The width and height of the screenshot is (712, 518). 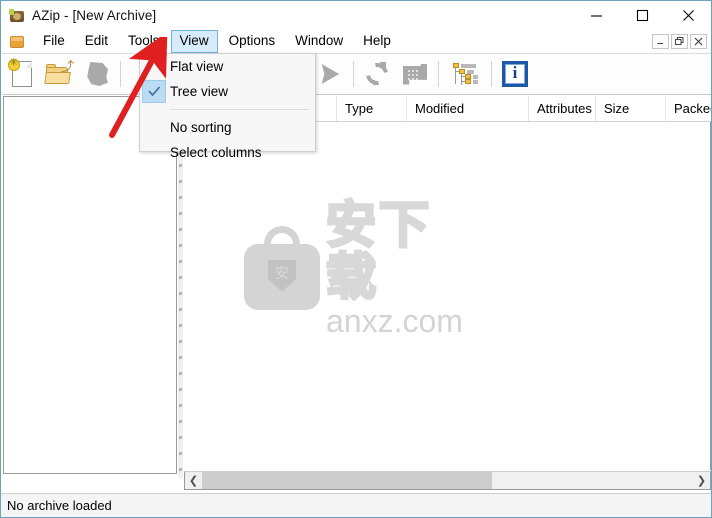 I want to click on minimize-button, so click(x=596, y=15).